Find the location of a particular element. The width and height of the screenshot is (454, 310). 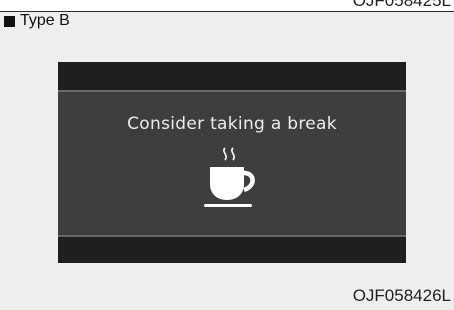

coffee-cup-icon is located at coordinates (229, 177).